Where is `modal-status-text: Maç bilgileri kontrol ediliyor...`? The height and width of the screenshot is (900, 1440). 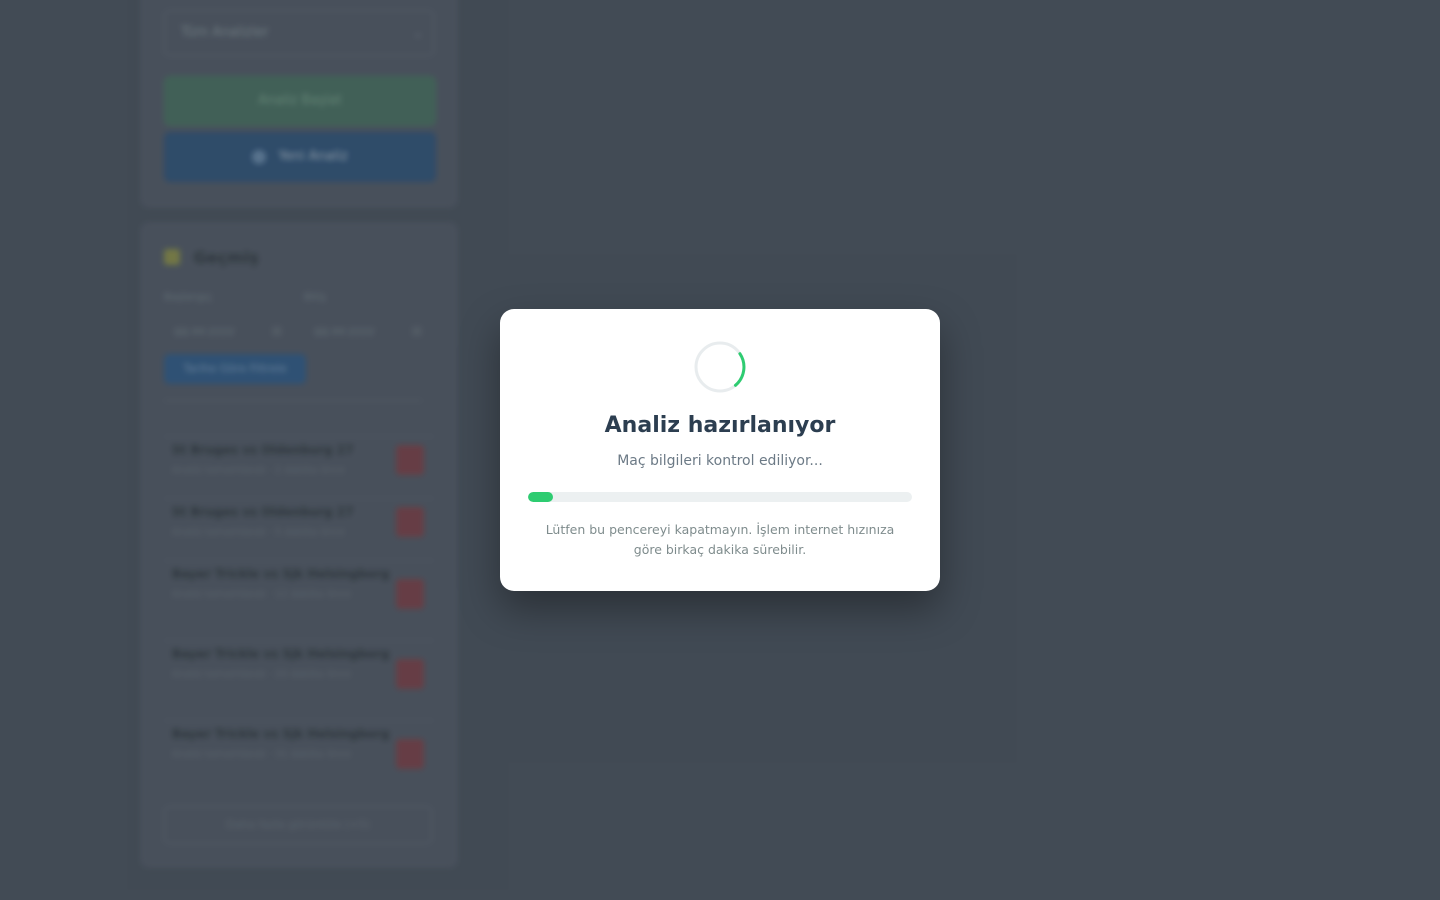 modal-status-text: Maç bilgileri kontrol ediliyor... is located at coordinates (720, 461).